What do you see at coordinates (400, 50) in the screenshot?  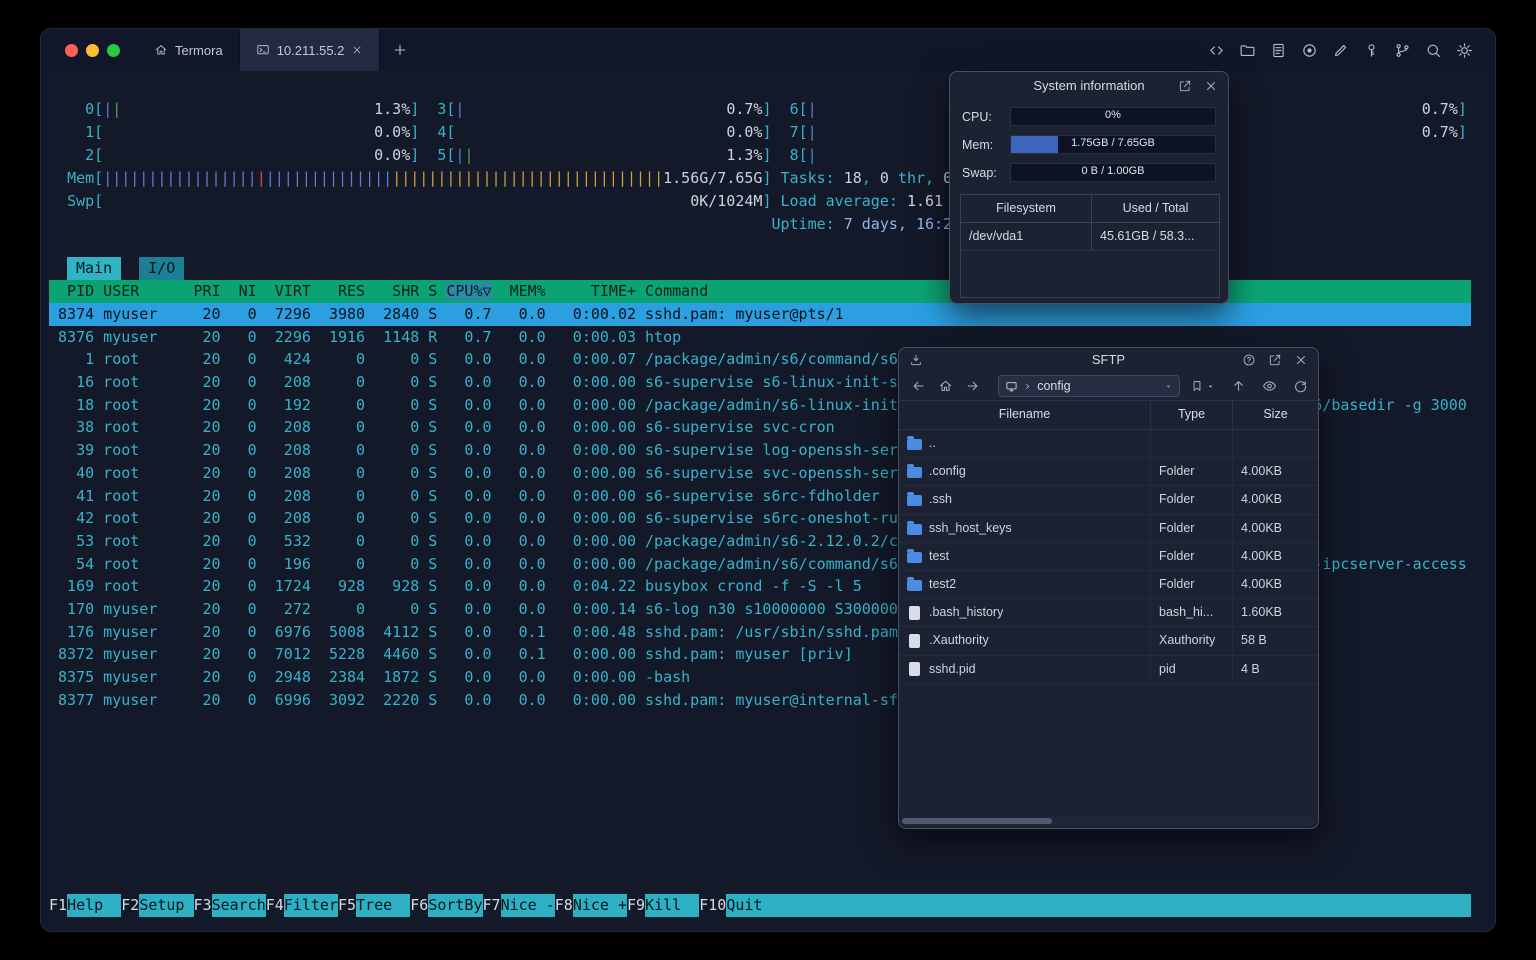 I see `new-tab-button` at bounding box center [400, 50].